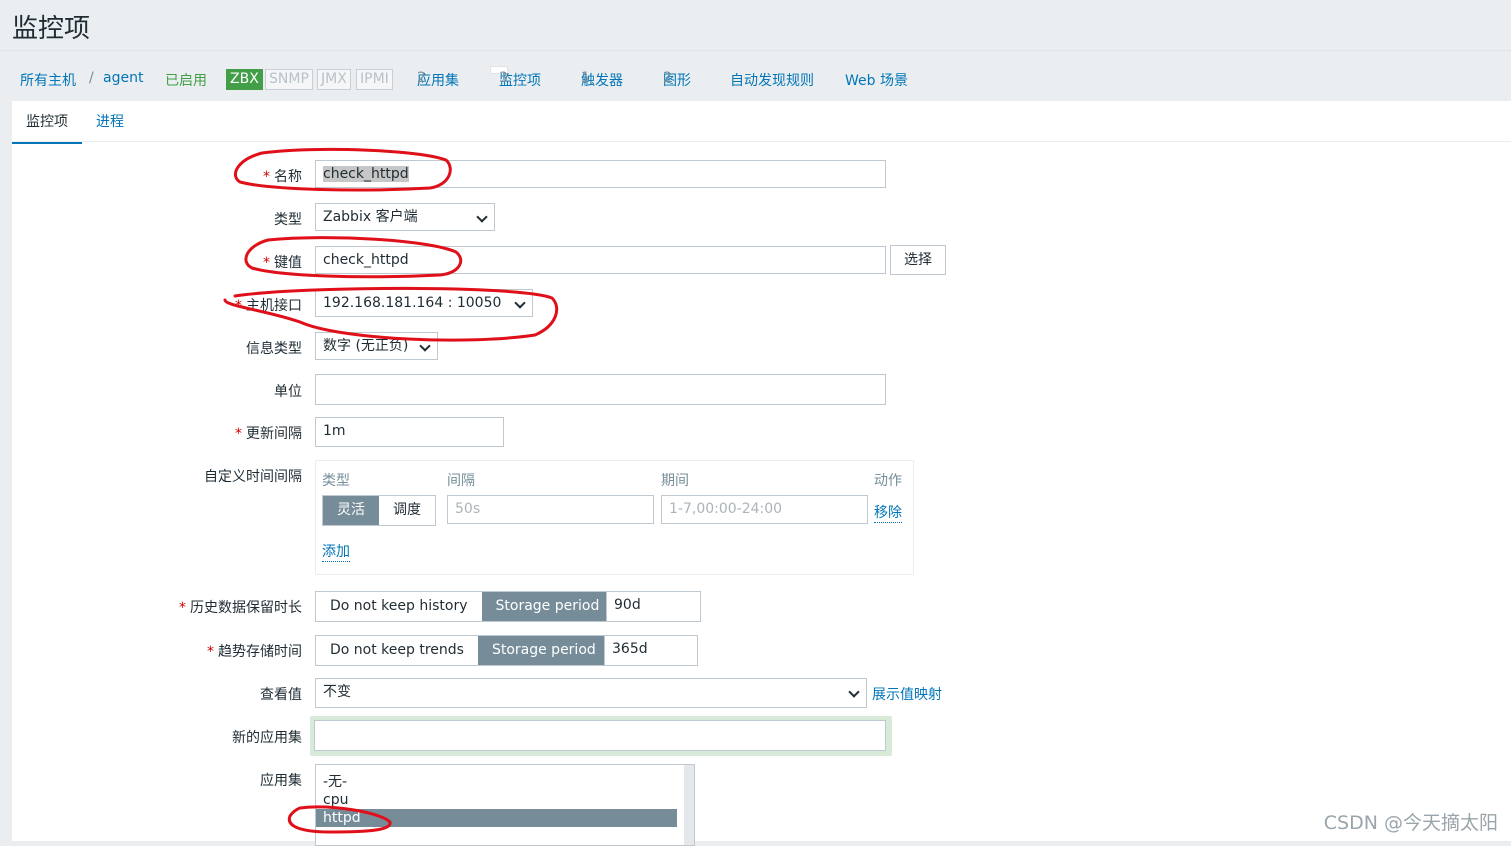 This screenshot has width=1511, height=846. What do you see at coordinates (764, 509) in the screenshot?
I see `custom-period-input: 1-7,00:00-24:00` at bounding box center [764, 509].